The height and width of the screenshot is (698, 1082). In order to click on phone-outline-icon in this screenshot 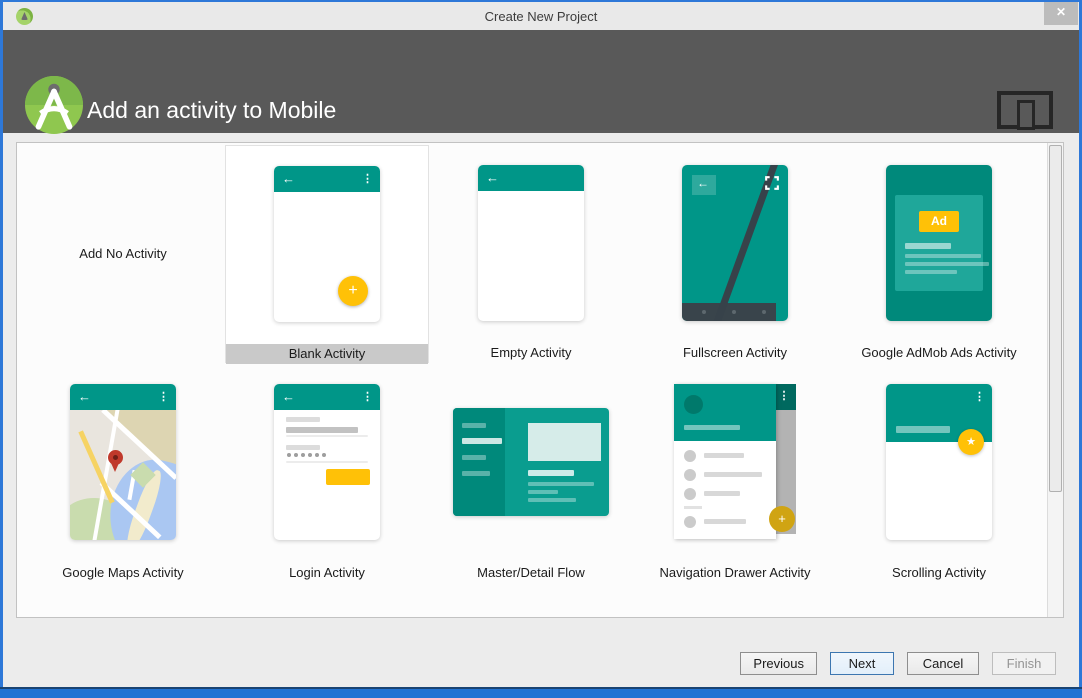, I will do `click(1026, 115)`.